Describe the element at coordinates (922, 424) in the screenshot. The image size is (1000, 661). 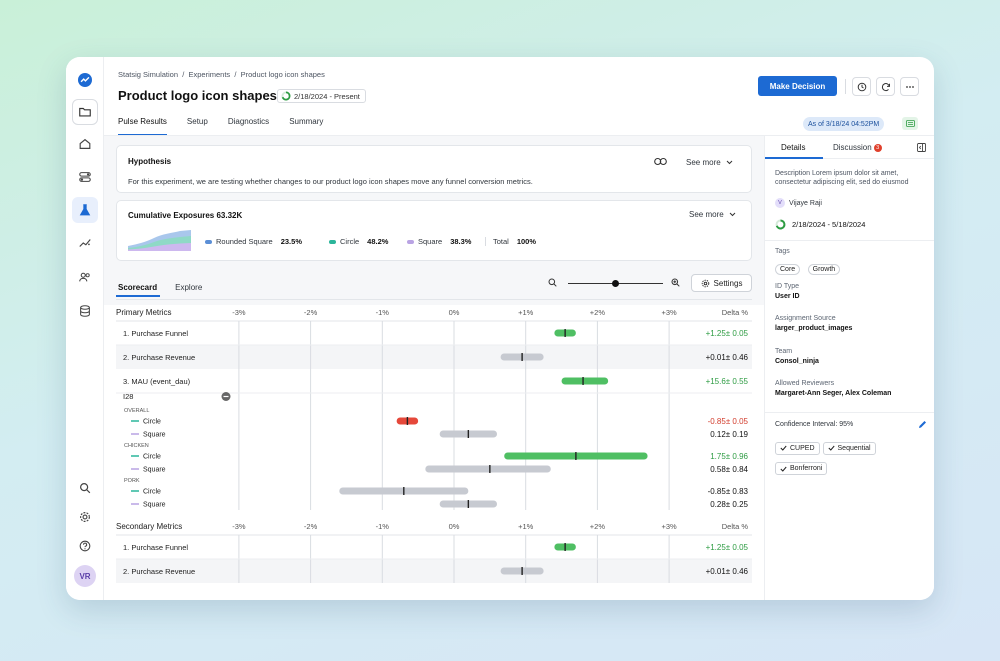
I see `edit-pencil-icon` at that location.